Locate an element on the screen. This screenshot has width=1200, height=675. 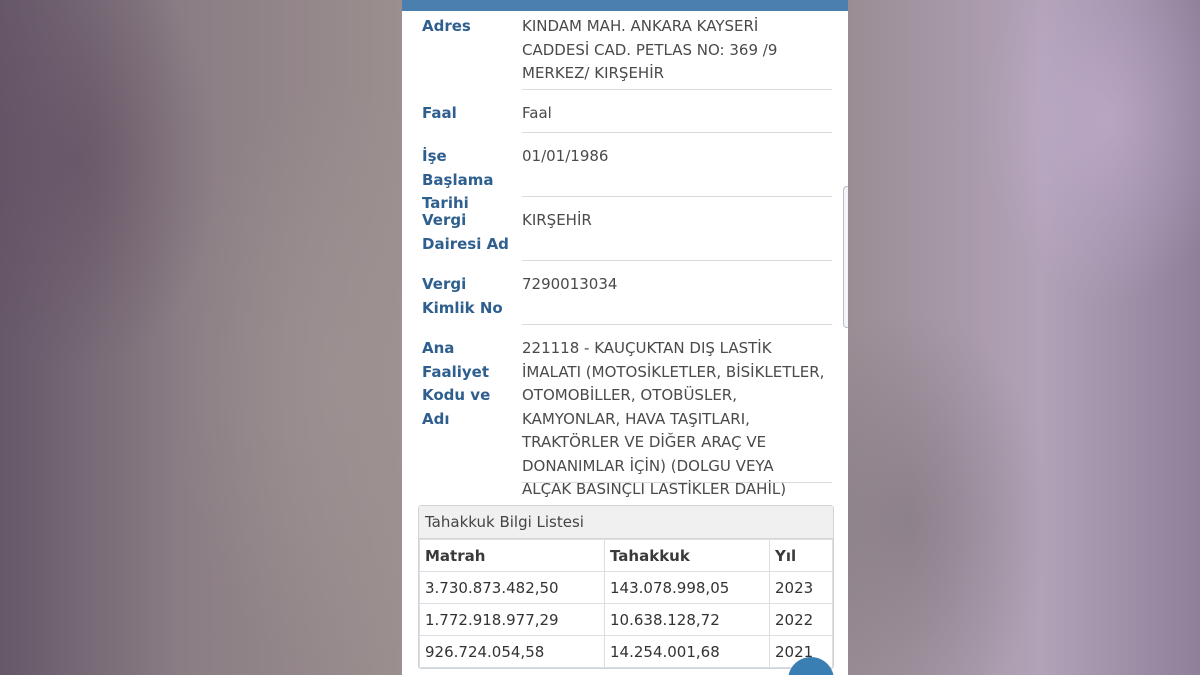
table-cell: 1.772.918.977,29 is located at coordinates (512, 619).